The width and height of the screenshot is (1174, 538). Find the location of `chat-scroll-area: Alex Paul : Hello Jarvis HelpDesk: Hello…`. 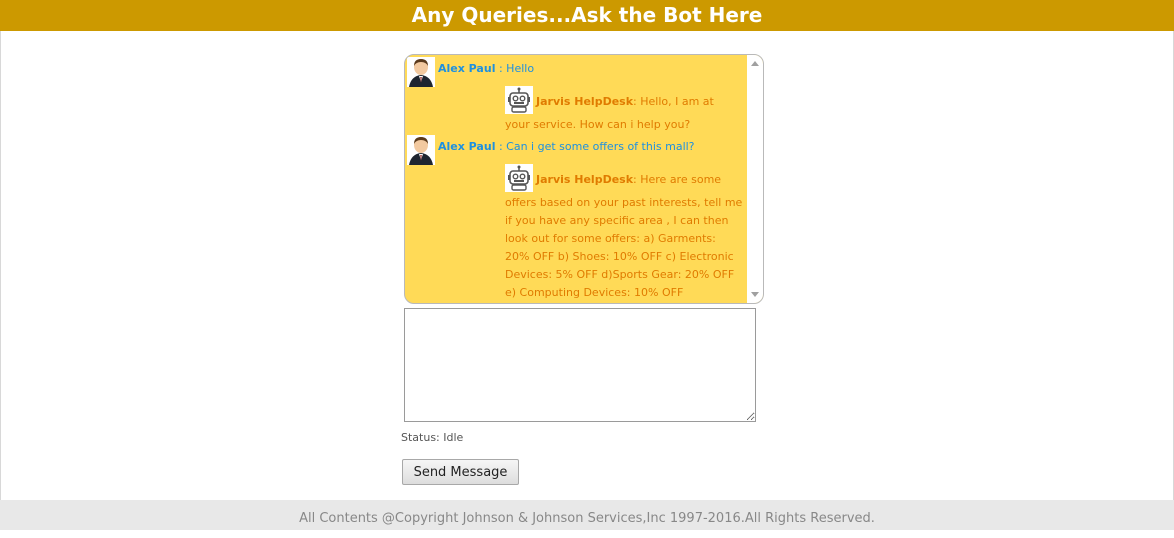

chat-scroll-area: Alex Paul : Hello Jarvis HelpDesk: Hello… is located at coordinates (576, 179).